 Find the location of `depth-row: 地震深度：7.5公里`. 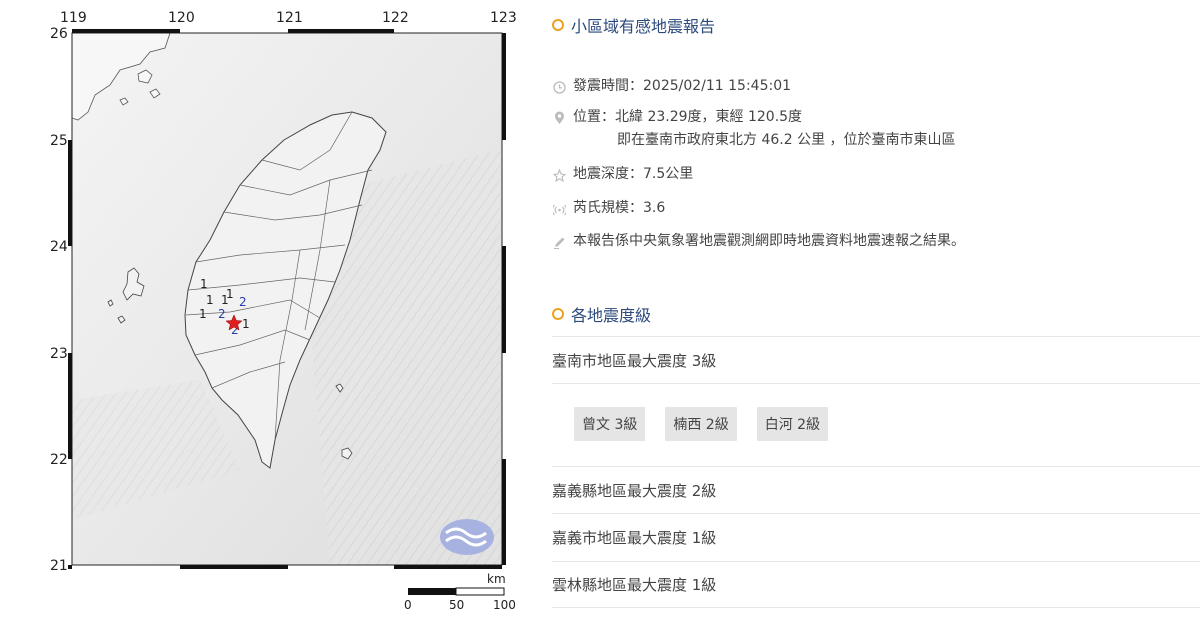

depth-row: 地震深度：7.5公里 is located at coordinates (622, 175).